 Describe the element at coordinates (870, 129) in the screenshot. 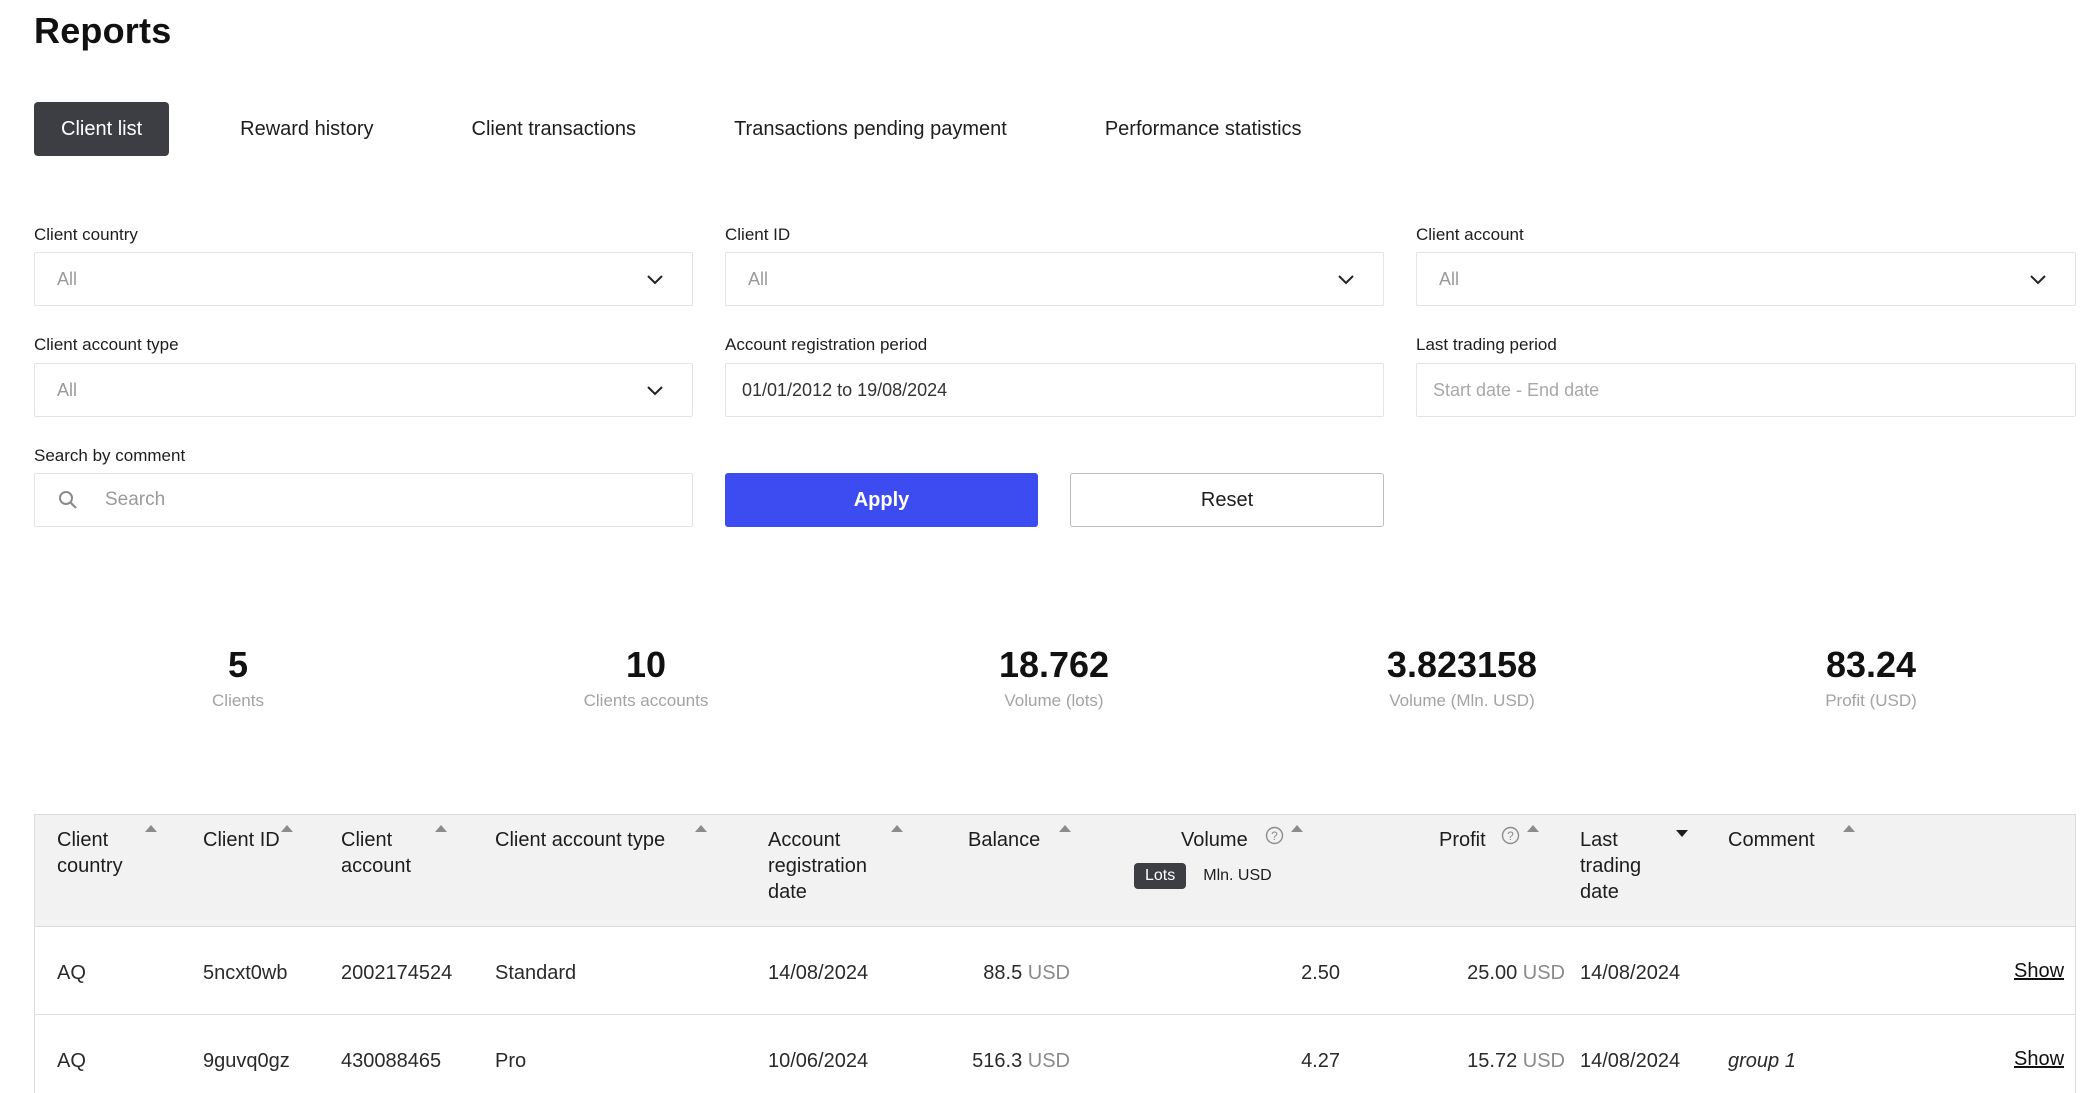

I see `tab-transactions-pending-payment: Transactions pending payment` at that location.